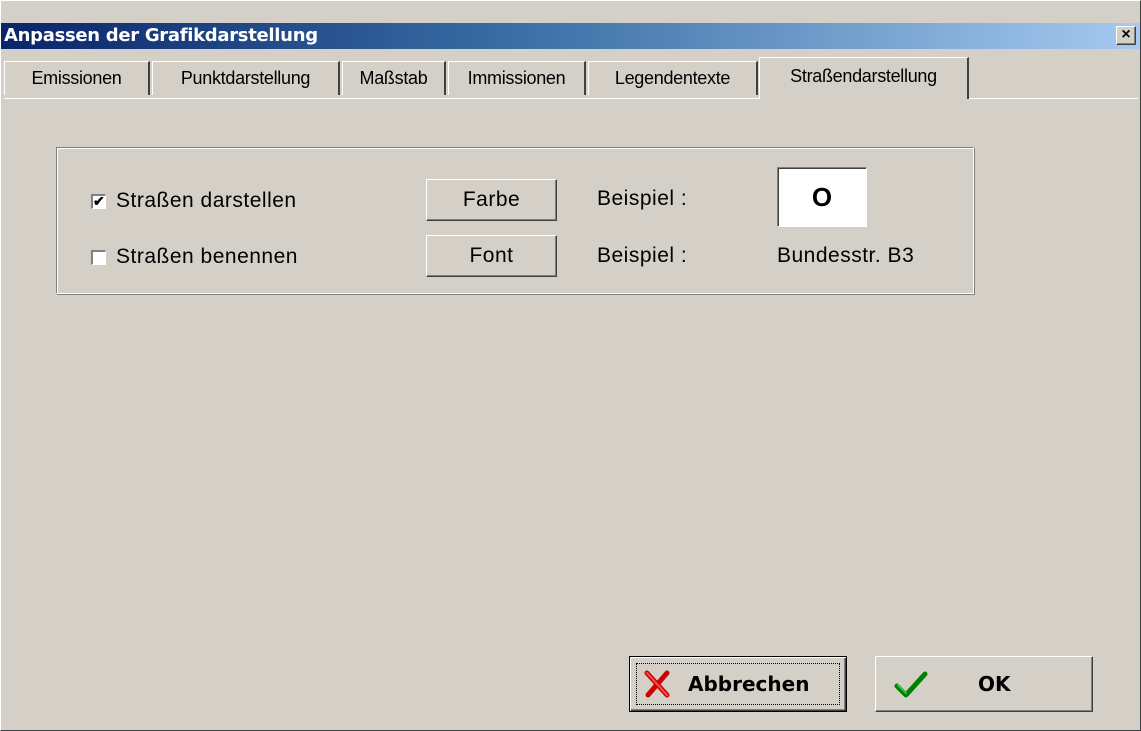  What do you see at coordinates (394, 78) in the screenshot?
I see `tab-massstab: Maßstab` at bounding box center [394, 78].